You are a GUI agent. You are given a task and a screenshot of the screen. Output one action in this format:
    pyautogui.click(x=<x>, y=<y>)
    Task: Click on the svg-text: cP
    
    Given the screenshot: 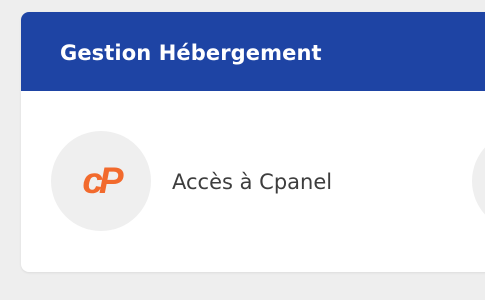 What is the action you would take?
    pyautogui.click(x=103, y=180)
    